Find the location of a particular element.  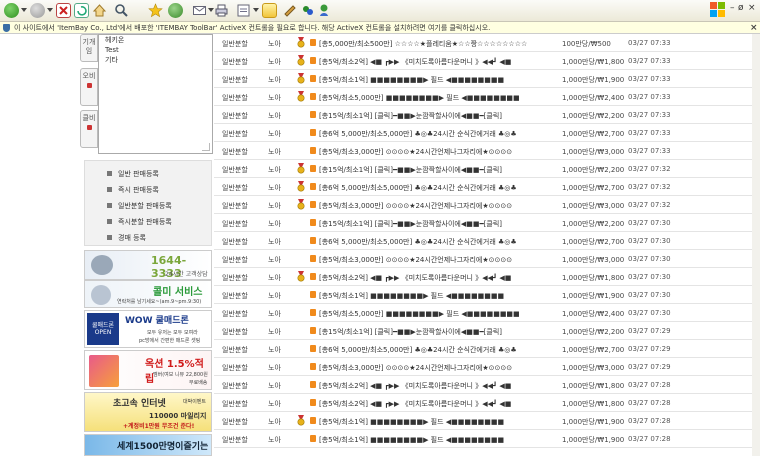

shopping-bags-icon is located at coordinates (104, 371).